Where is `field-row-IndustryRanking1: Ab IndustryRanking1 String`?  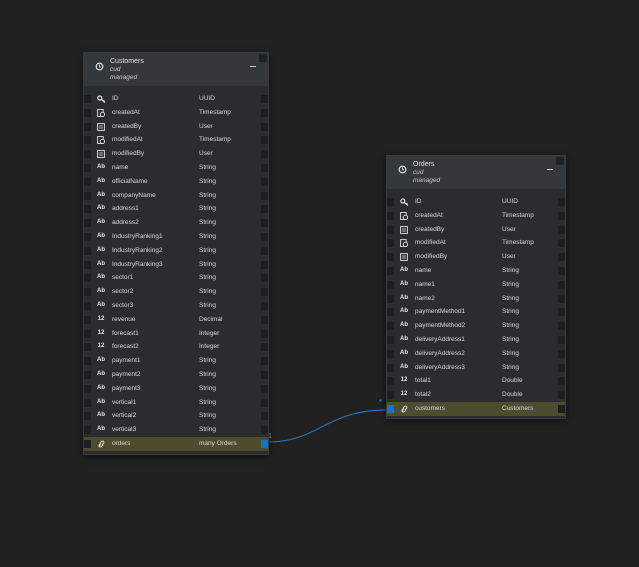
field-row-IndustryRanking1: Ab IndustryRanking1 String is located at coordinates (176, 237).